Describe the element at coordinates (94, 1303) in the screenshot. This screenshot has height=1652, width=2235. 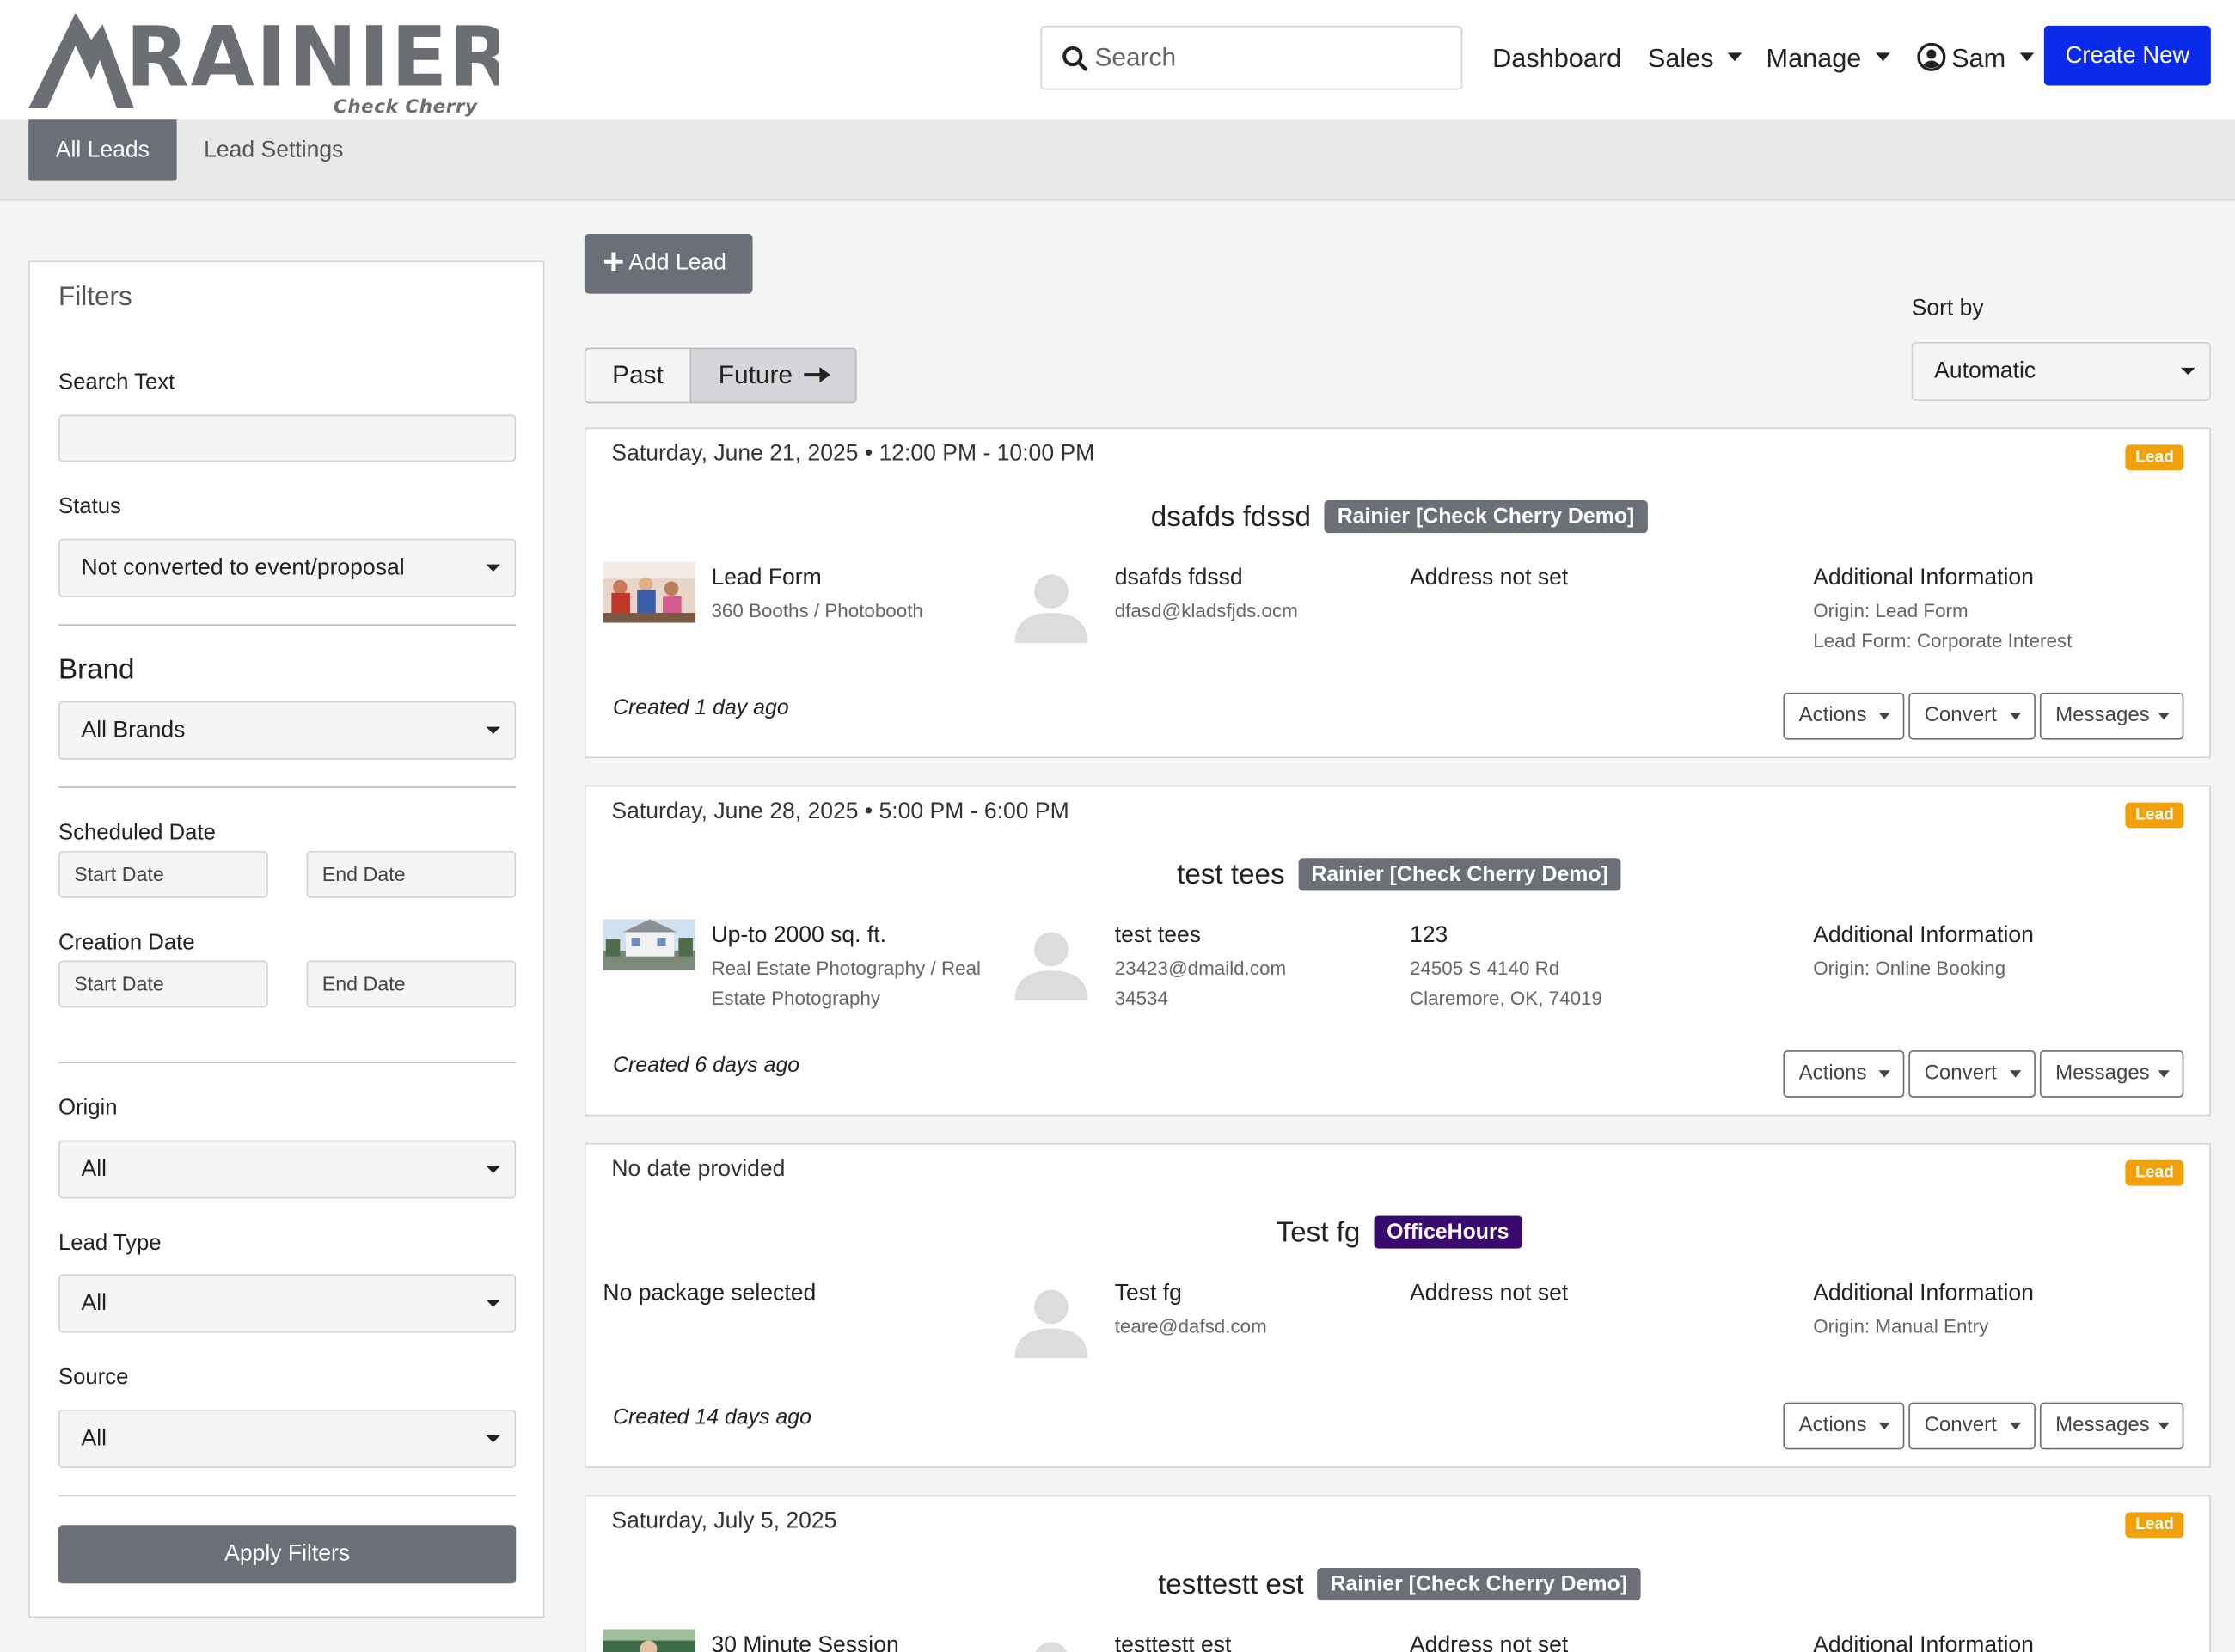
I see `lead-type-select-value: All` at that location.